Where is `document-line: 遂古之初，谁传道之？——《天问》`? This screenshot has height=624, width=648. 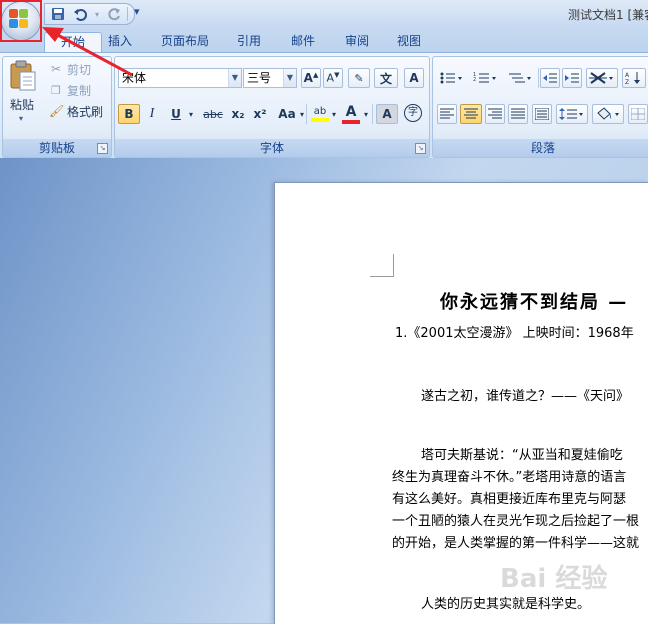 document-line: 遂古之初，谁传道之？——《天问》 is located at coordinates (525, 396).